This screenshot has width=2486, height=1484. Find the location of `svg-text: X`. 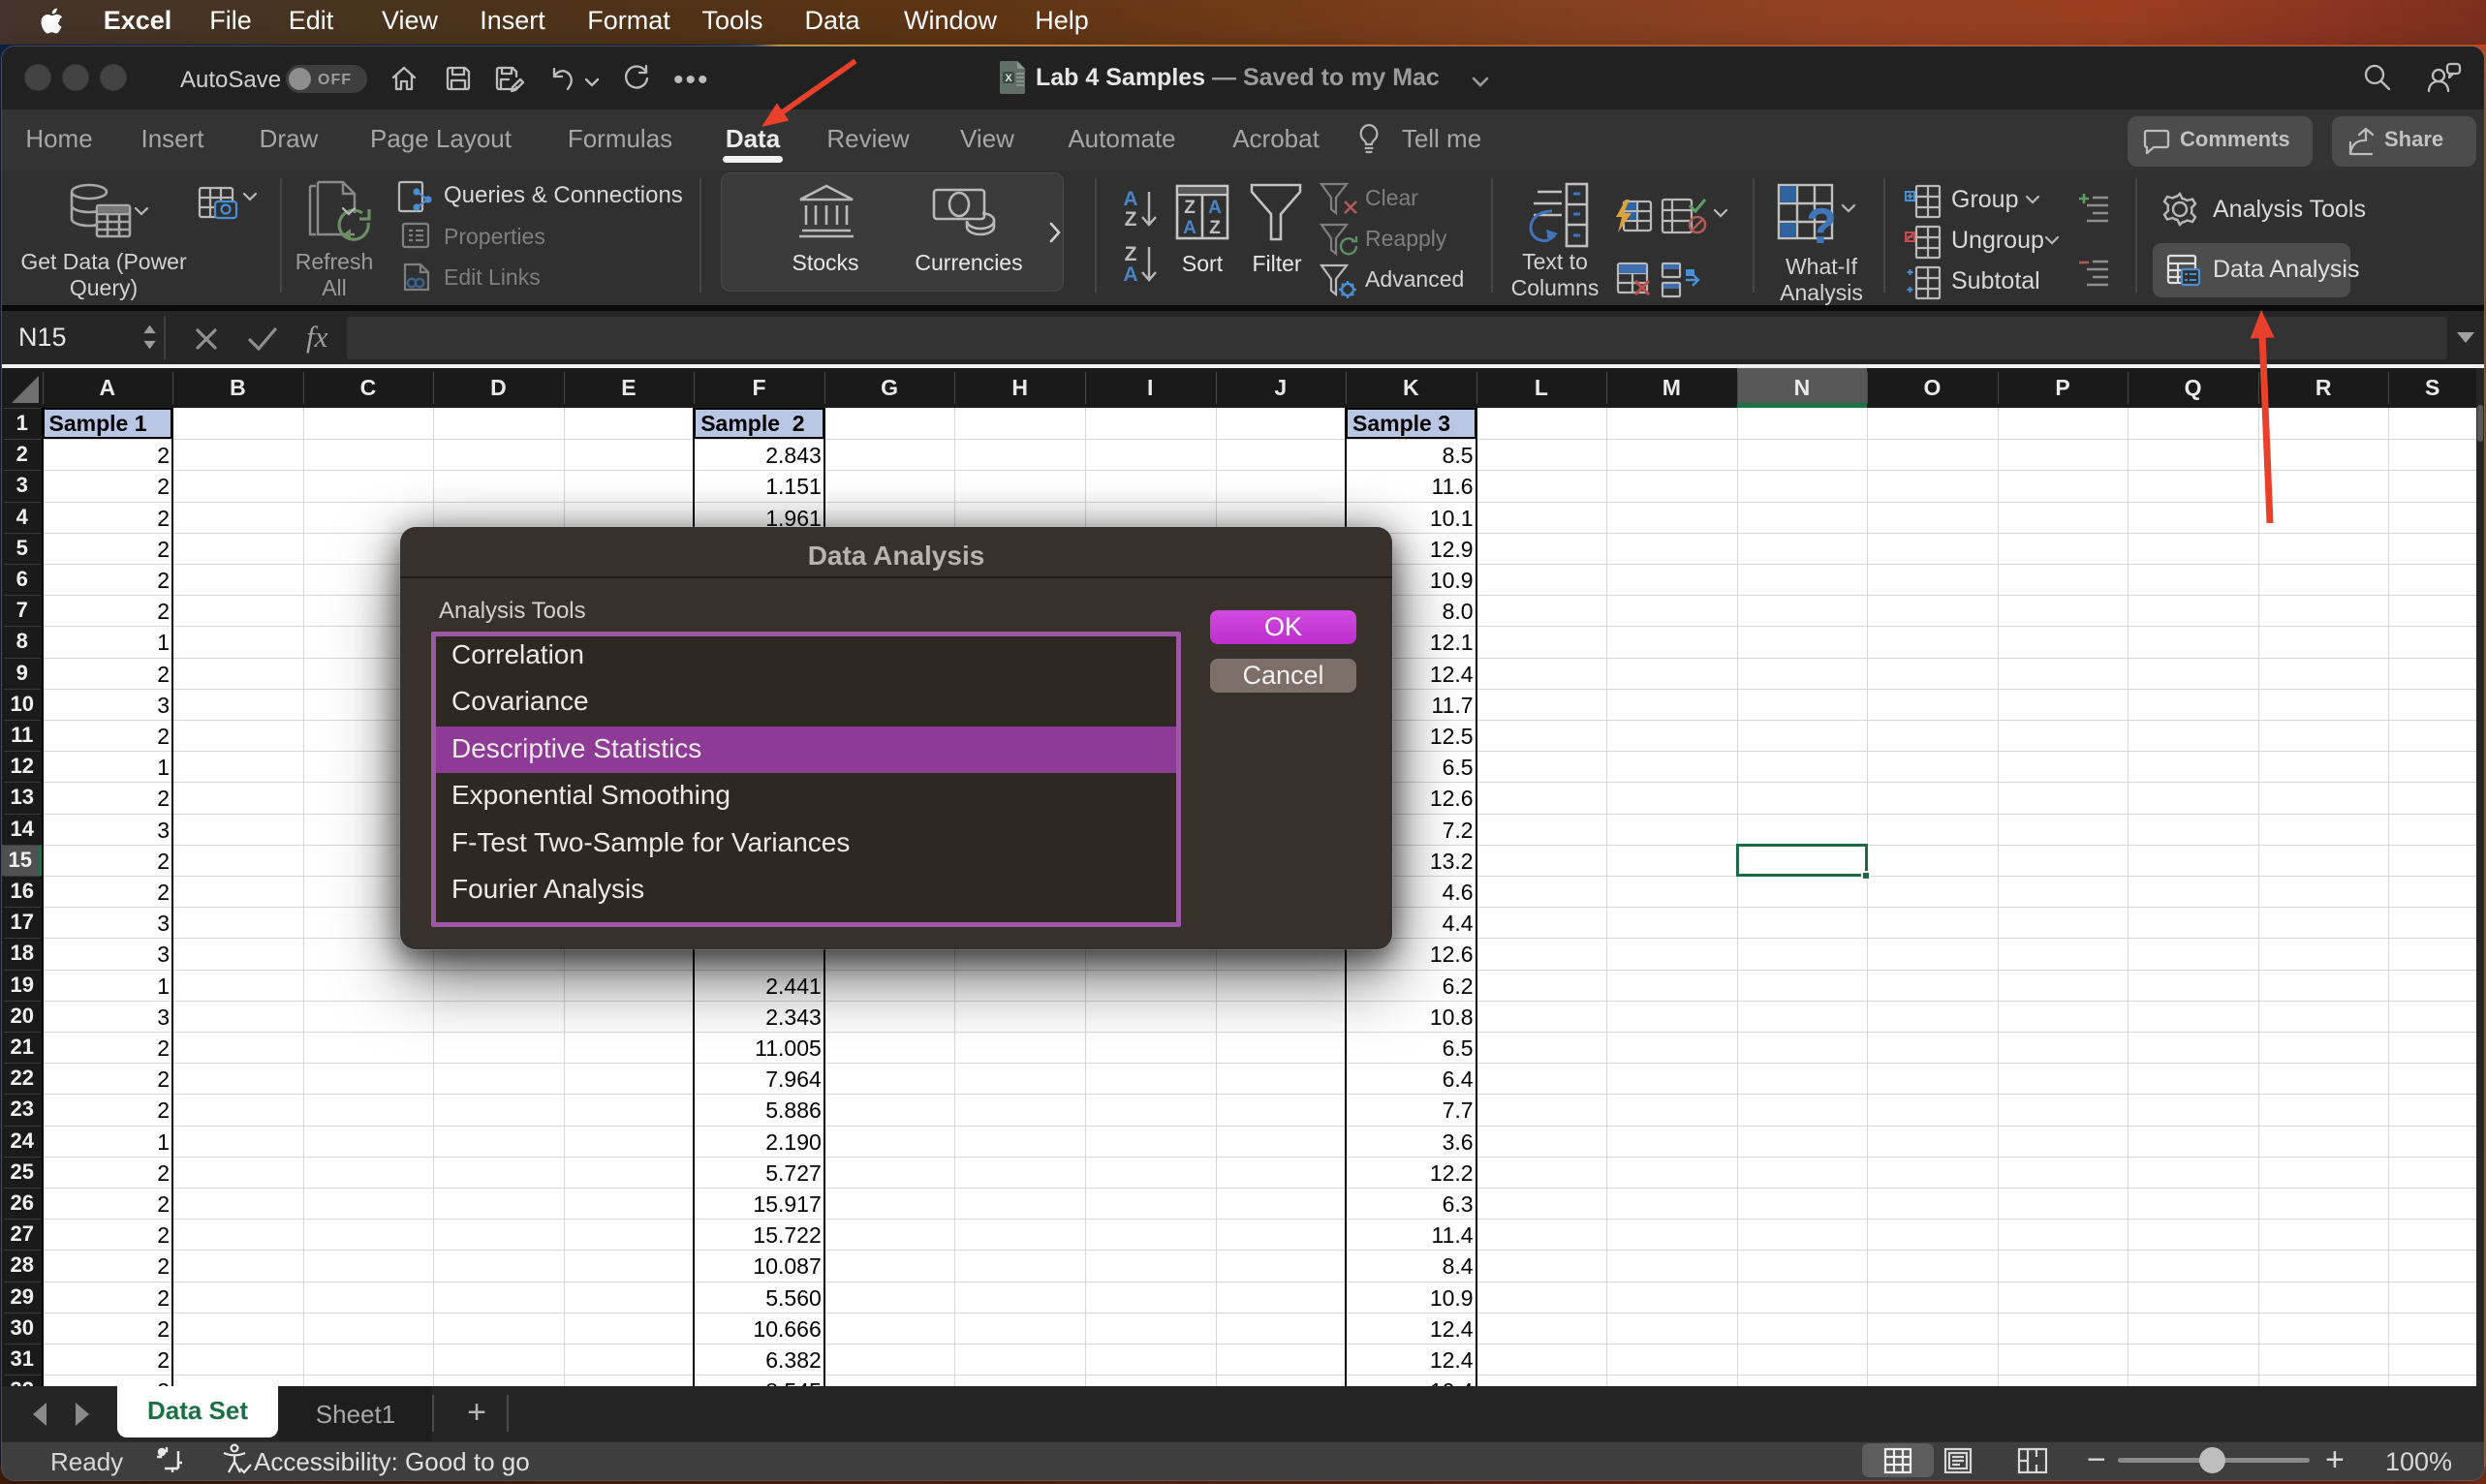

svg-text: X is located at coordinates (1008, 78).